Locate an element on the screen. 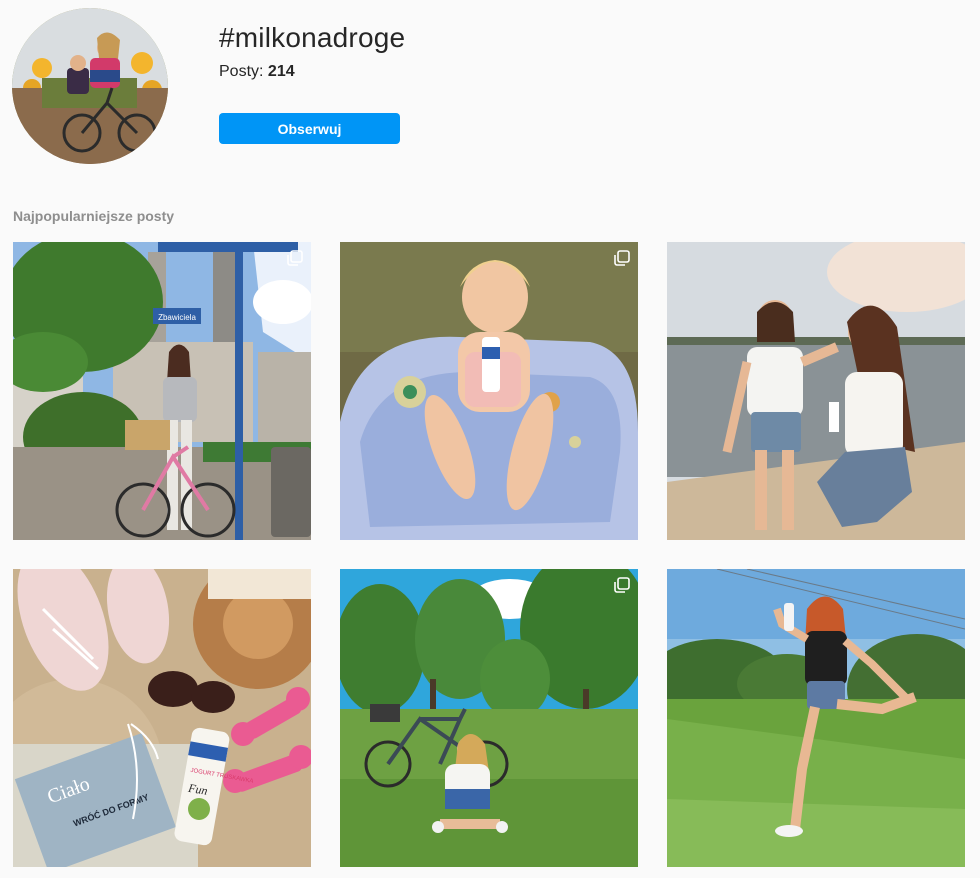 The height and width of the screenshot is (878, 980). post-2-photo is located at coordinates (489, 391).